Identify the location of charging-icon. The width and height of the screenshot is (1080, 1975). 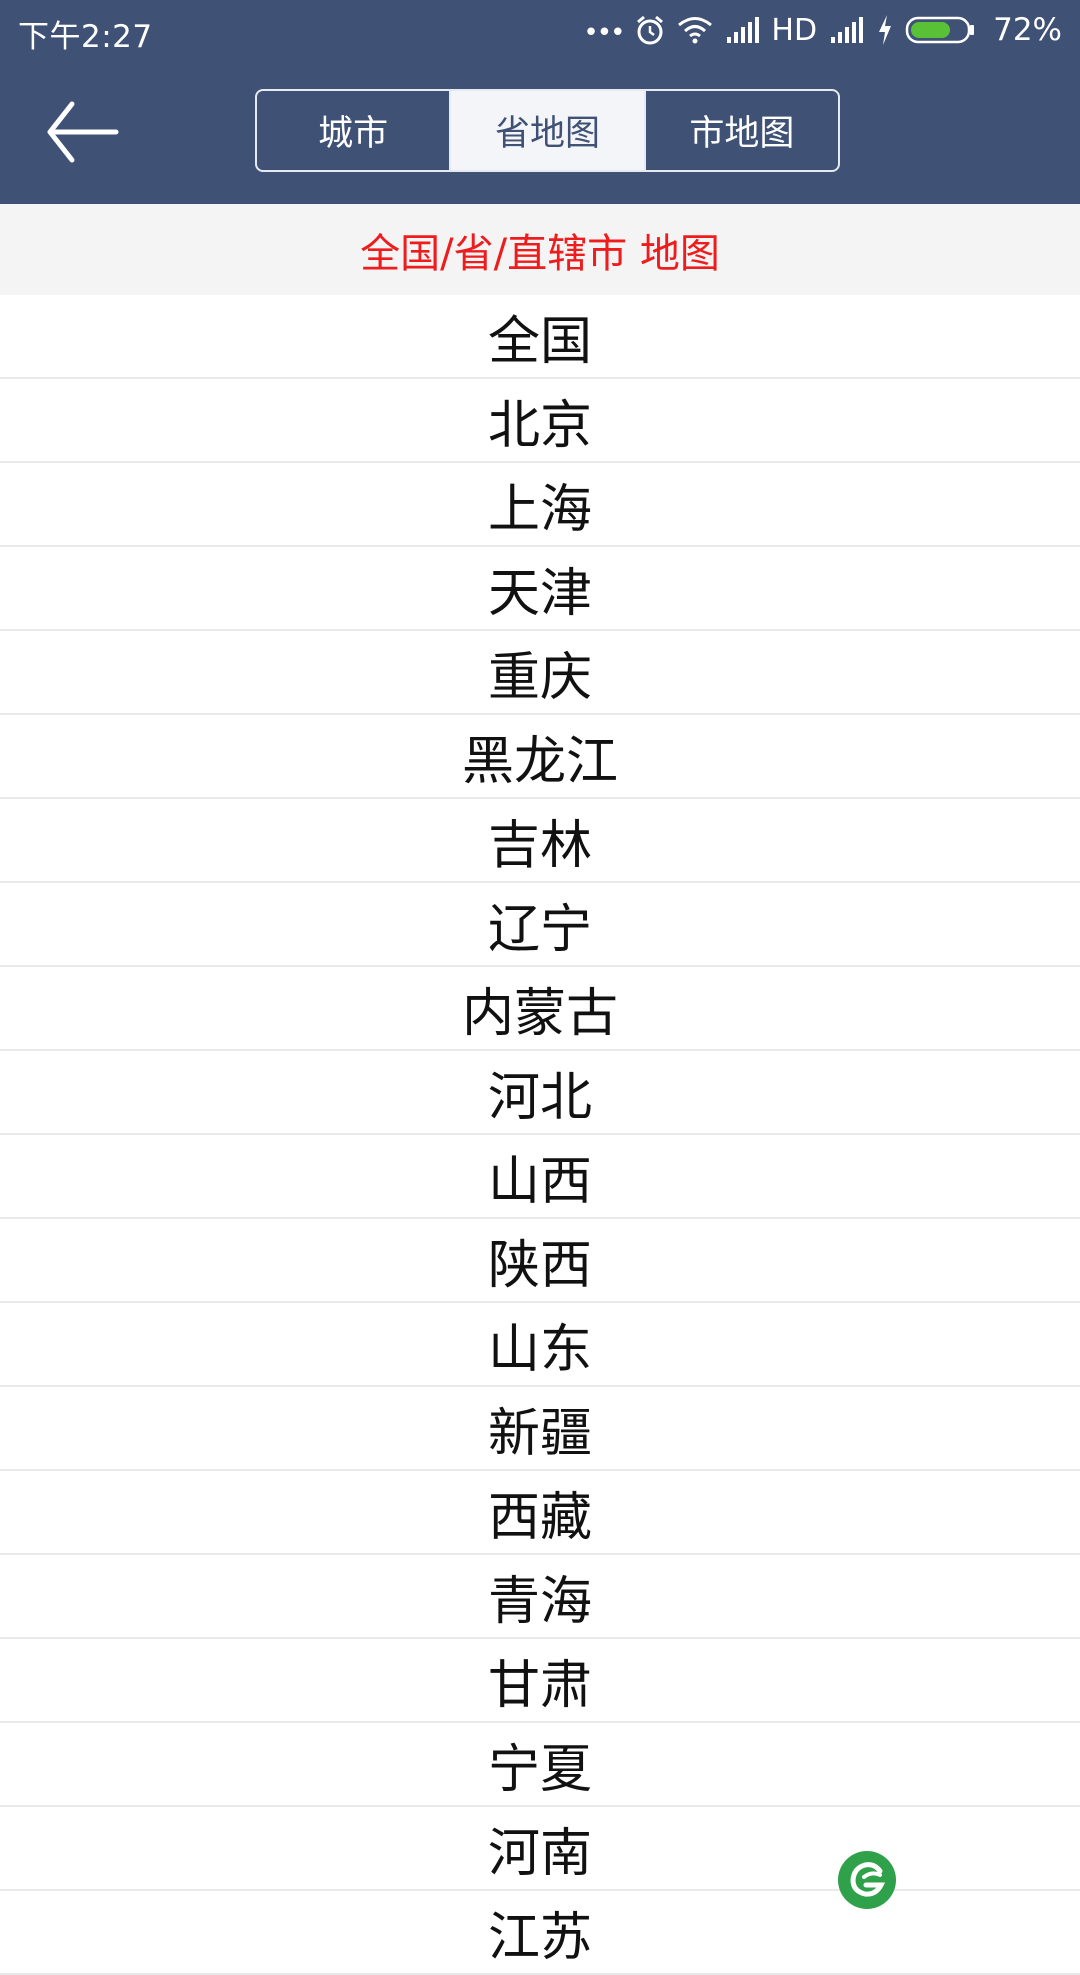
(885, 30).